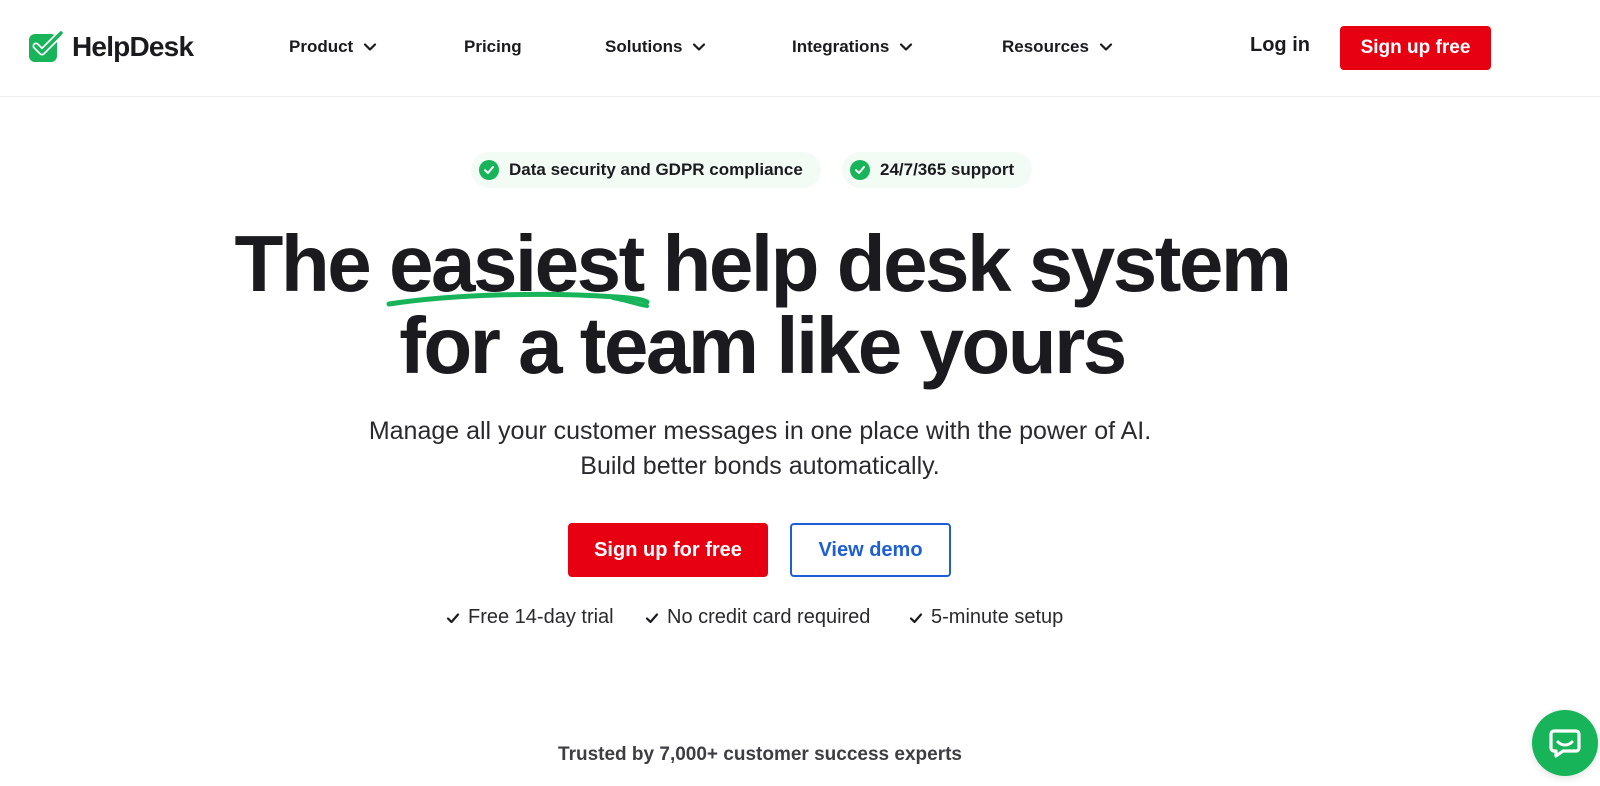 The height and width of the screenshot is (786, 1600). Describe the element at coordinates (1280, 45) in the screenshot. I see `login-link: Log in` at that location.